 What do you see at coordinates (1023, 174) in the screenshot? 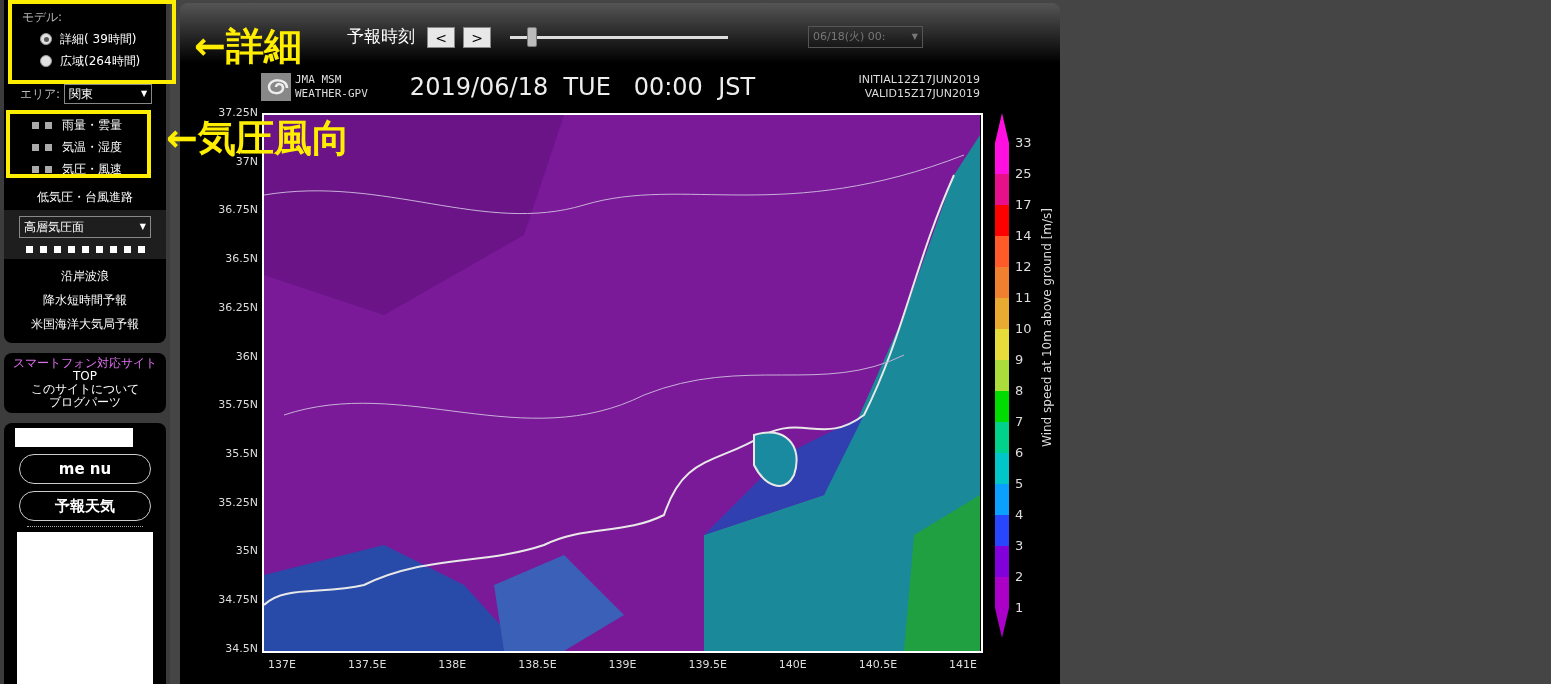
I see `legend-label: 25` at bounding box center [1023, 174].